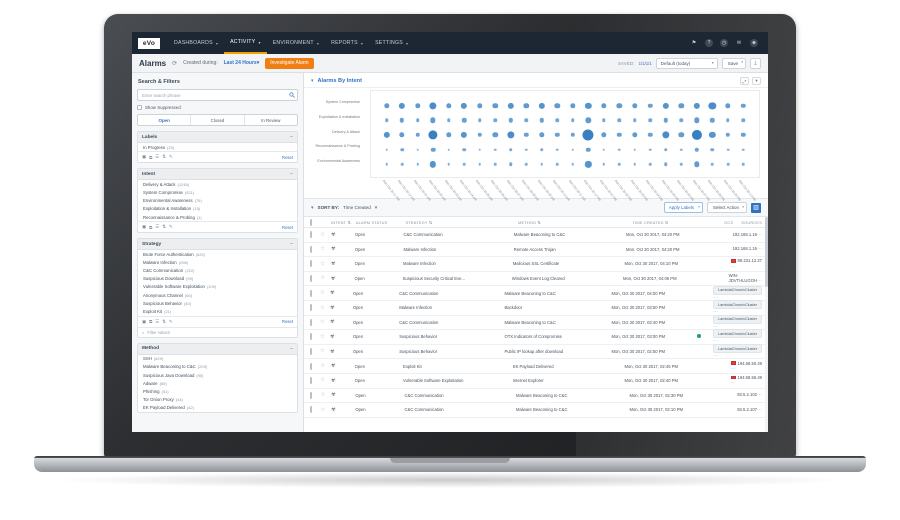  What do you see at coordinates (747, 394) in the screenshot?
I see `source-ip: 93.5.2.102` at bounding box center [747, 394].